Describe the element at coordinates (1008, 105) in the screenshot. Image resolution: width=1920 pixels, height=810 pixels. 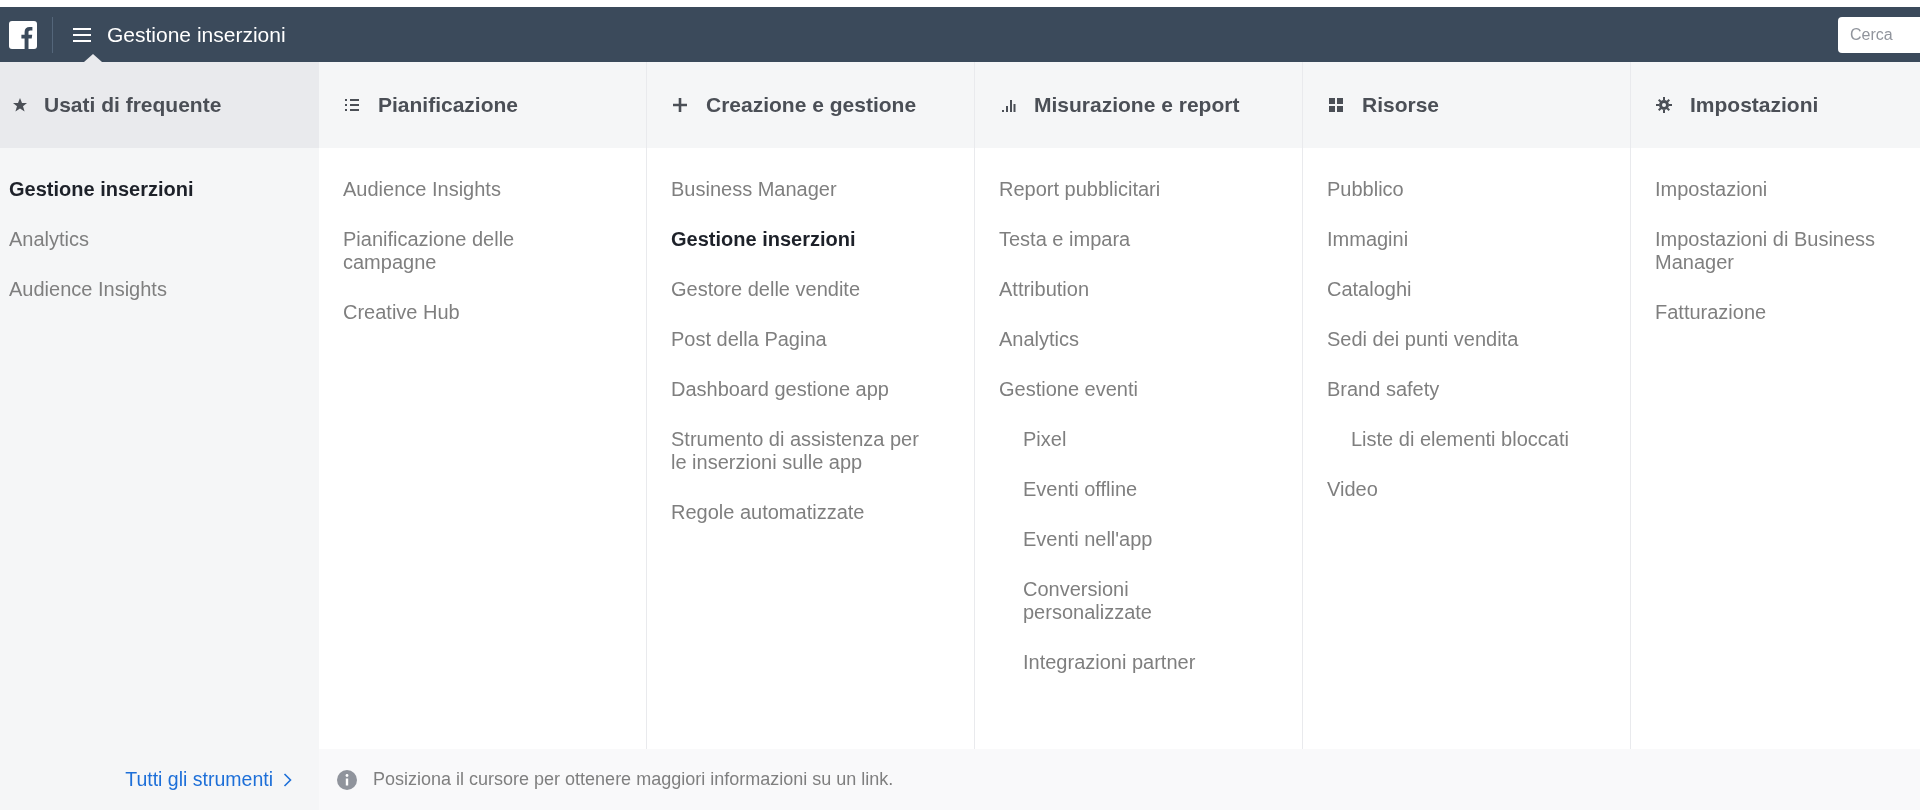
I see `bar-chart-icon` at that location.